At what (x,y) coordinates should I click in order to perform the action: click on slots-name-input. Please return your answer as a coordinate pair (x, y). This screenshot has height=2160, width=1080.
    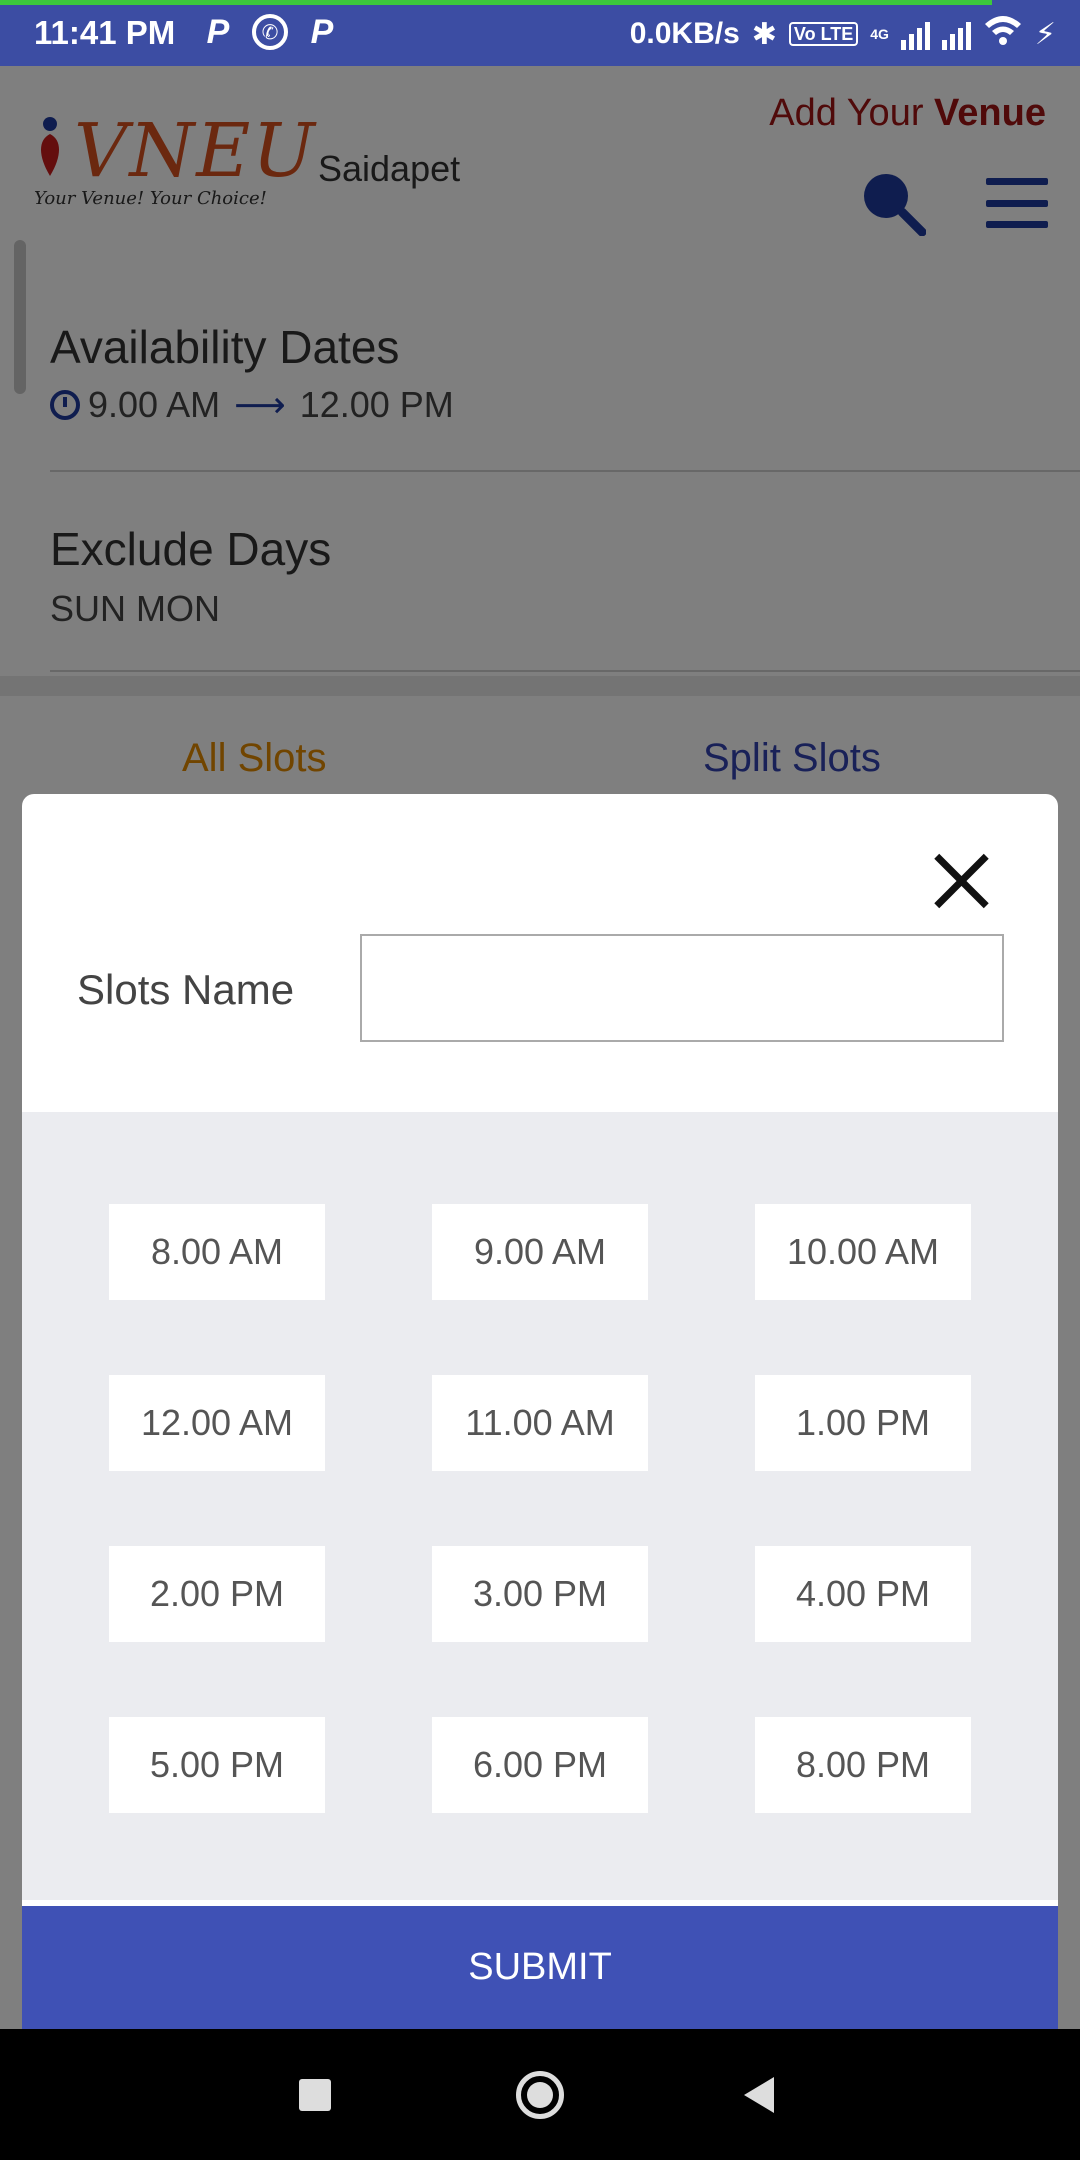
    Looking at the image, I should click on (682, 988).